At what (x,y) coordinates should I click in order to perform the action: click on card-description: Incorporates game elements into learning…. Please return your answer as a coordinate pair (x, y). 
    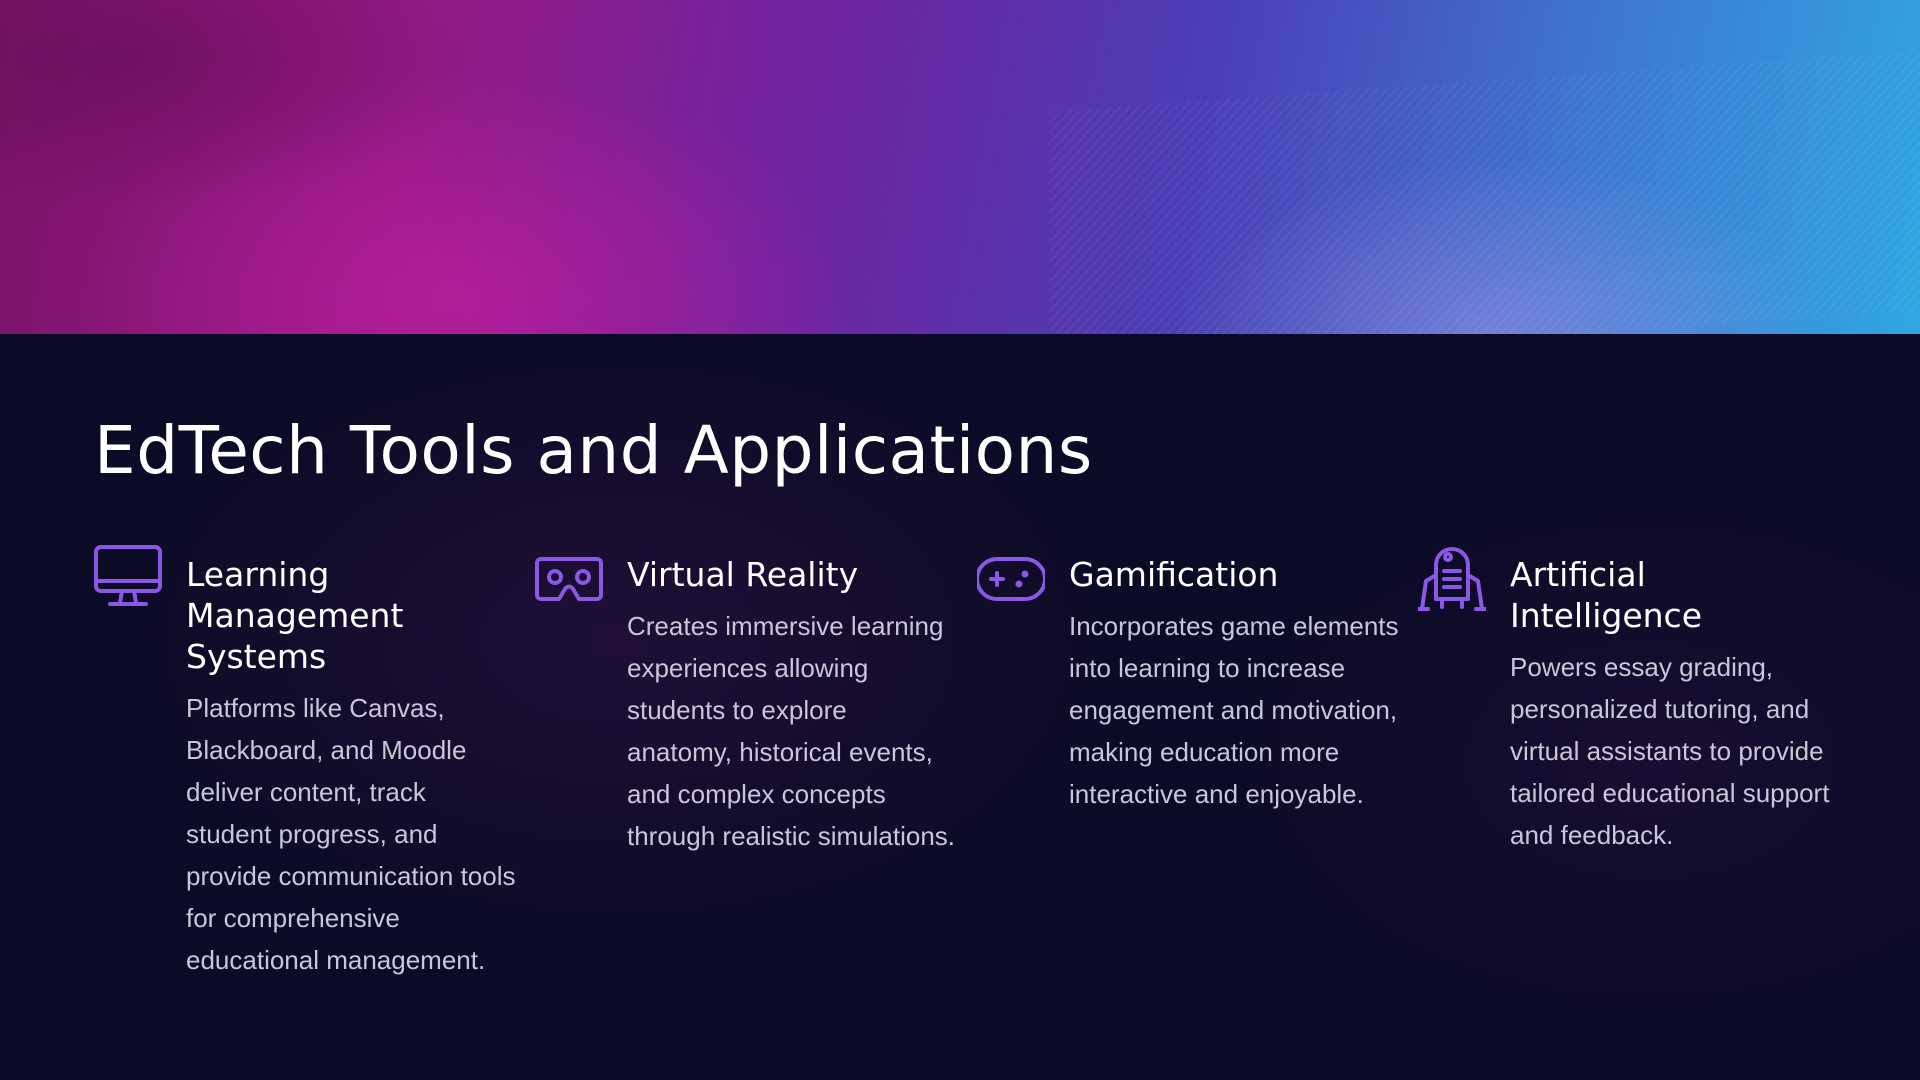
    Looking at the image, I should click on (1234, 710).